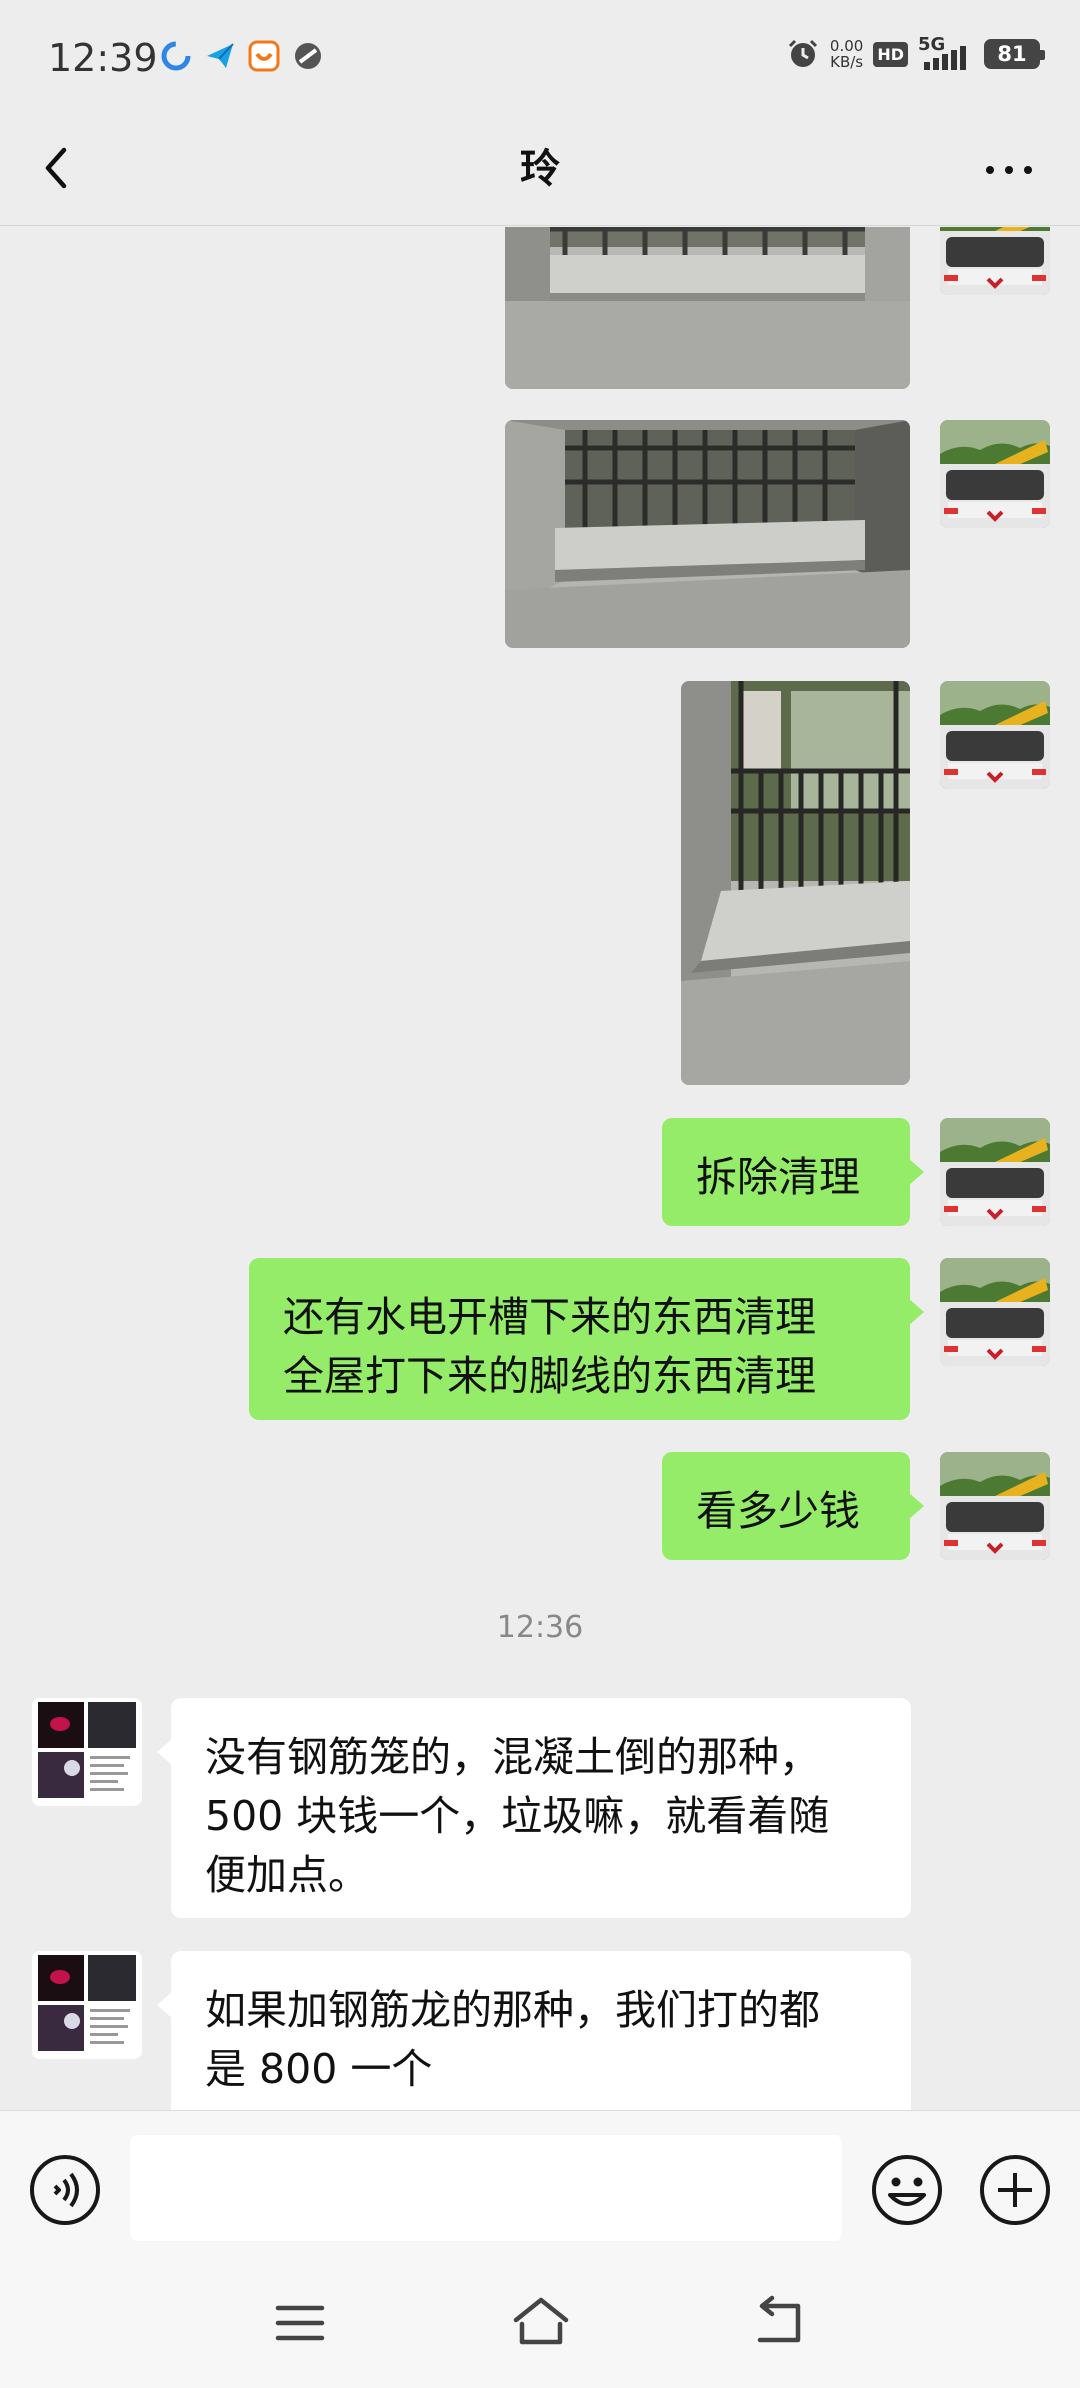  I want to click on status-app-icons, so click(242, 56).